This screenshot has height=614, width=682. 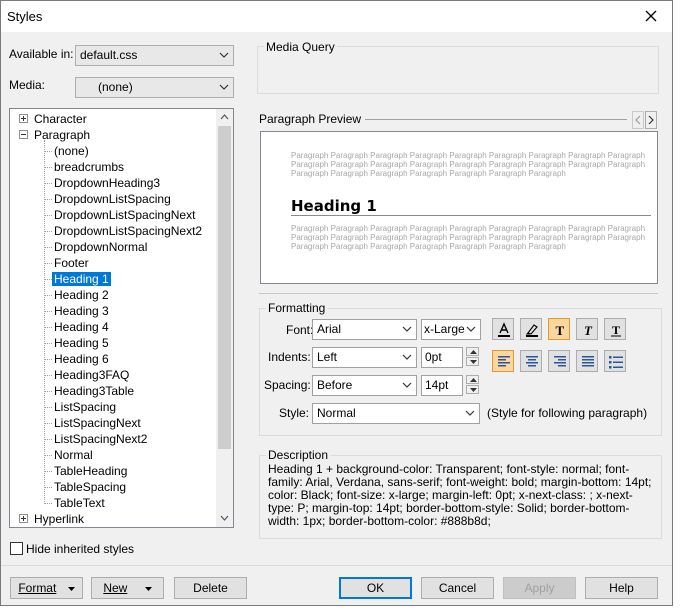 I want to click on tree-style-item: TableHeading, so click(x=90, y=471).